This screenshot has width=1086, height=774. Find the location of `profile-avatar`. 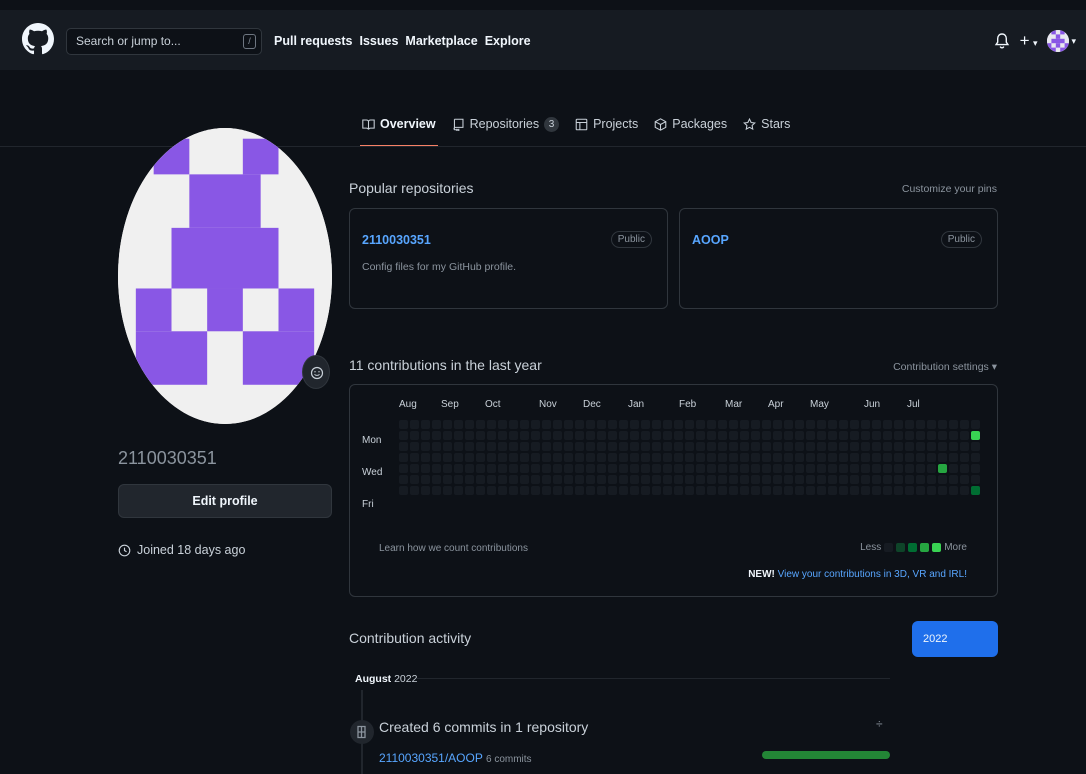

profile-avatar is located at coordinates (225, 276).